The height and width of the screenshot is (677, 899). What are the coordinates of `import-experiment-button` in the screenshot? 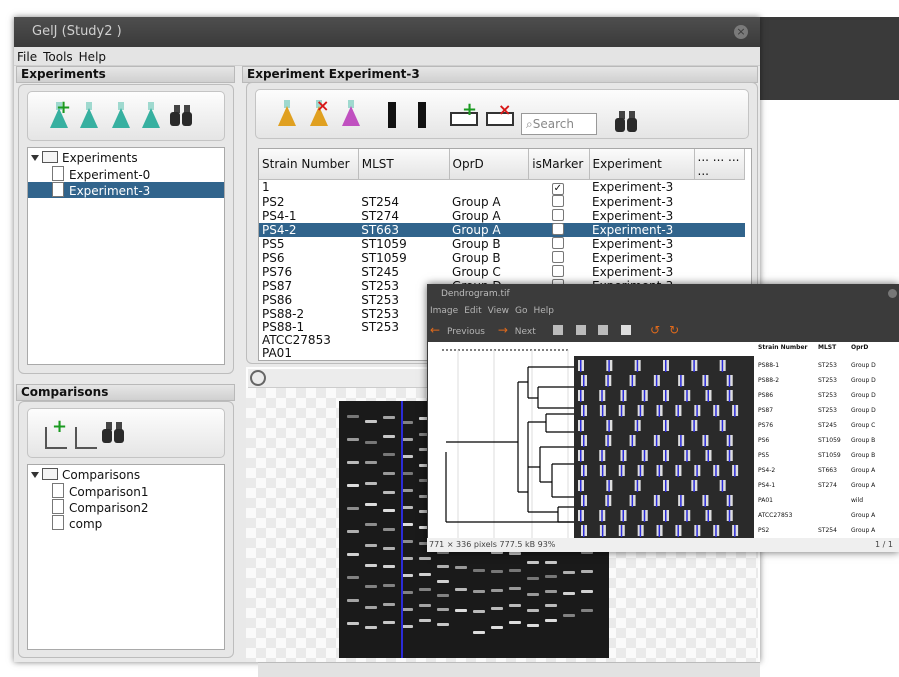 It's located at (121, 117).